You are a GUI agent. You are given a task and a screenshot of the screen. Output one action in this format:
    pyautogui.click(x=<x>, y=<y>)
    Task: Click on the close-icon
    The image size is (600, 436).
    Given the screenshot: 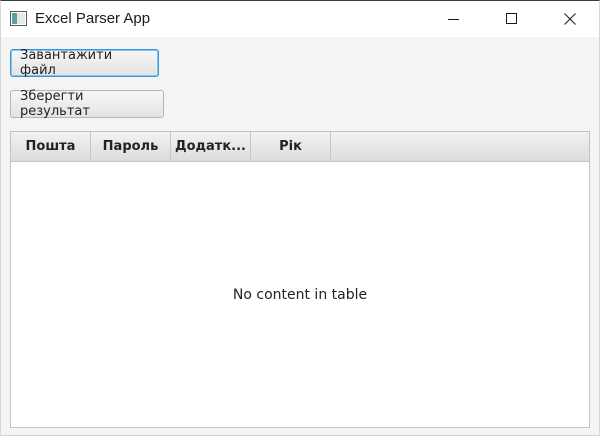 What is the action you would take?
    pyautogui.click(x=570, y=19)
    